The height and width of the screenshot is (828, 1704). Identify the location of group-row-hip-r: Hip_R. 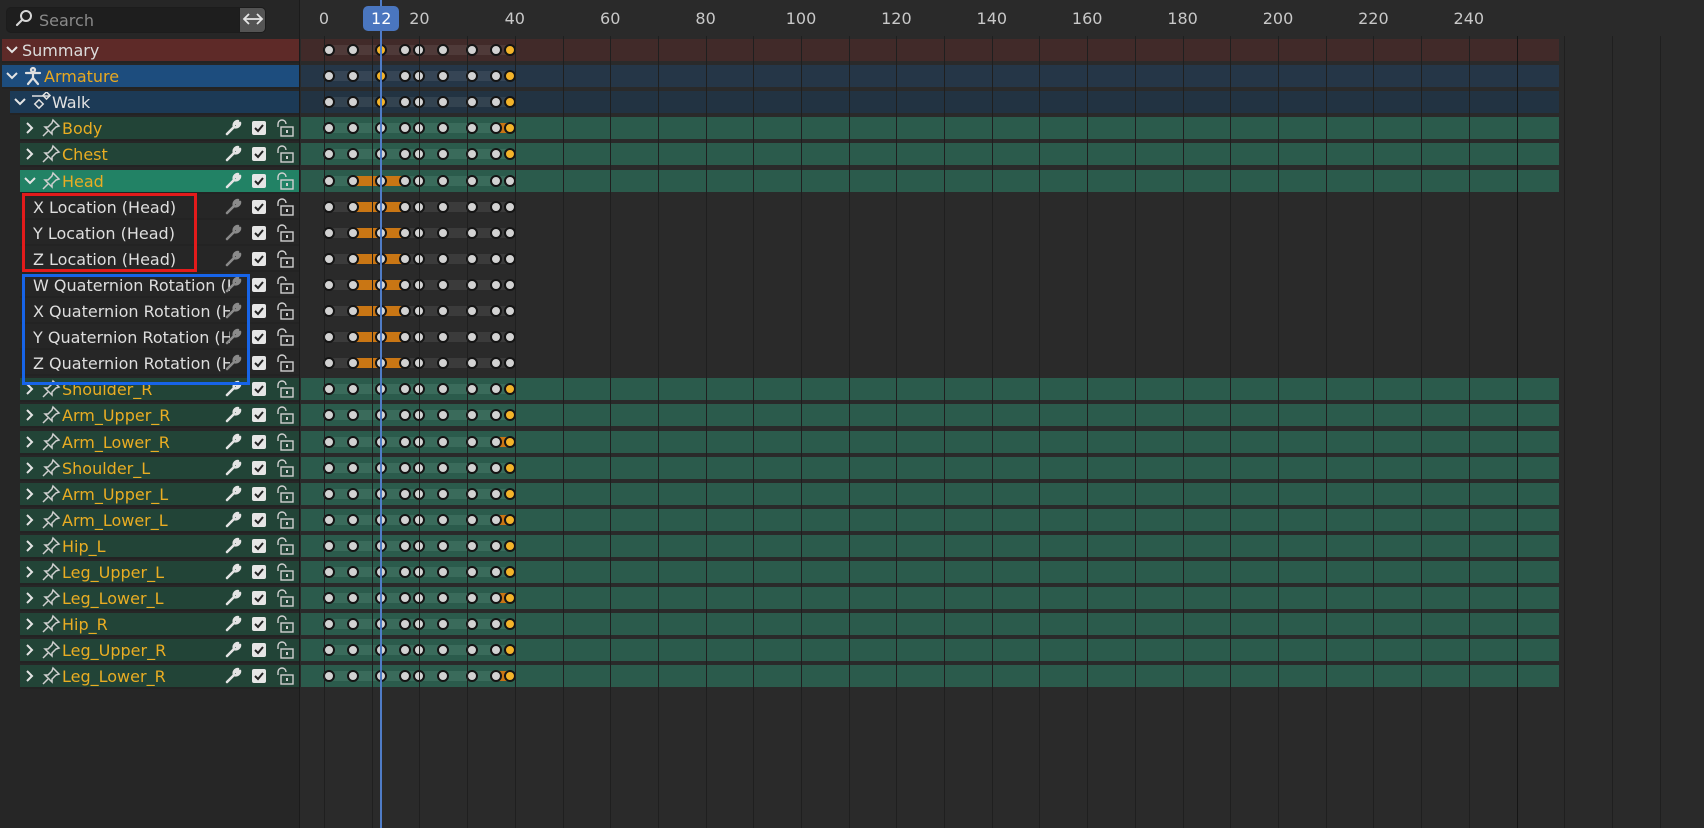
(159, 625).